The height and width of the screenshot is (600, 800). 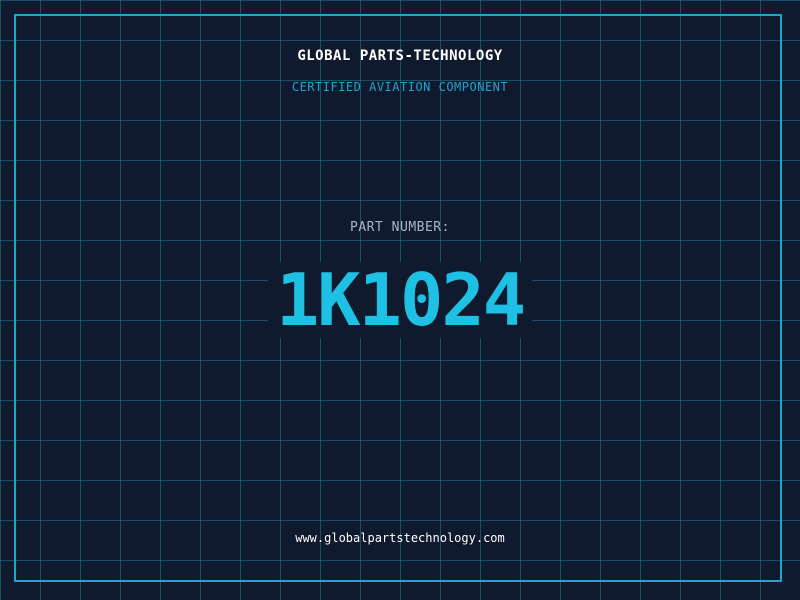 I want to click on part-number: 1K1024, so click(x=400, y=300).